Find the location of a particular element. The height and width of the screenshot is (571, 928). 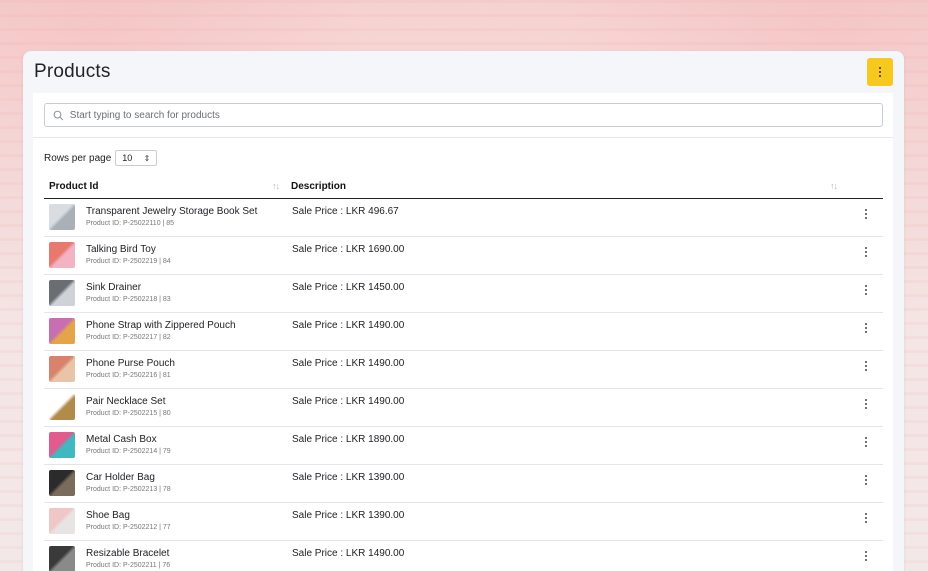

select-arrows-icon: ⇕ is located at coordinates (147, 158).